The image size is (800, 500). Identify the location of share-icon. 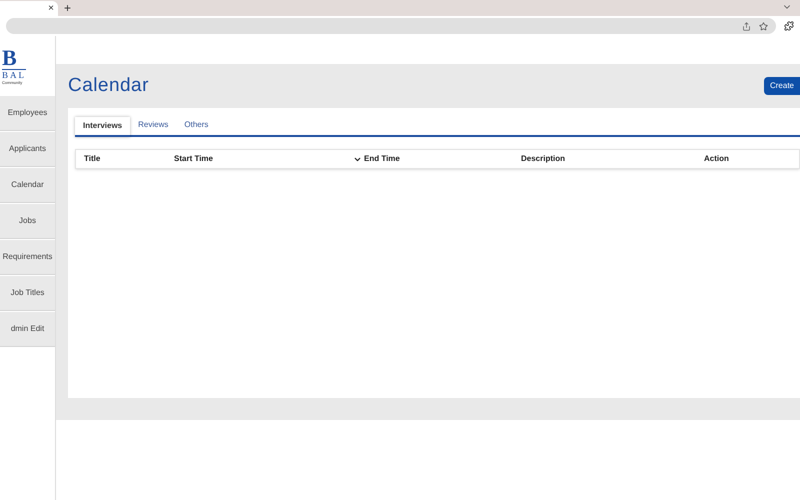
(746, 26).